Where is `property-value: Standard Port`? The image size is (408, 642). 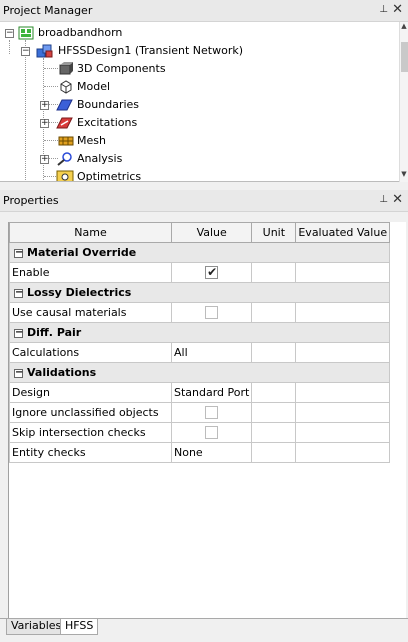
property-value: Standard Port is located at coordinates (211, 392).